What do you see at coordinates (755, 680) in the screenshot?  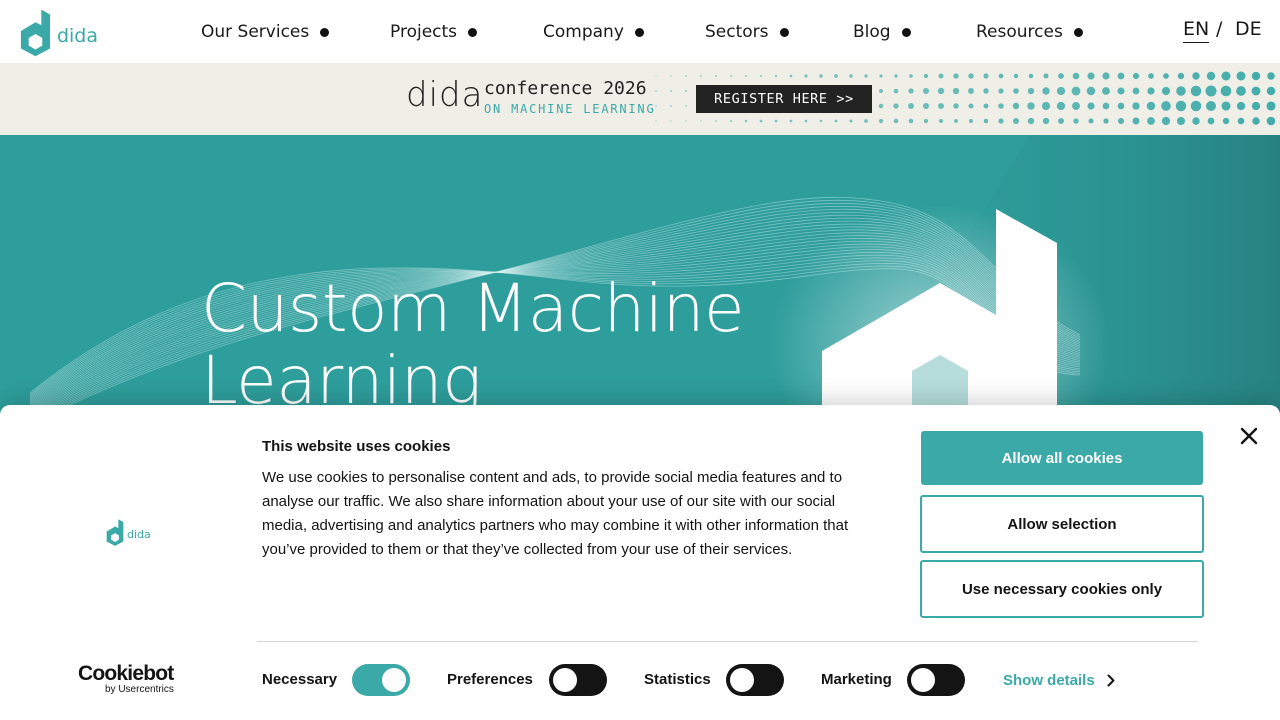 I see `toggle-statistics` at bounding box center [755, 680].